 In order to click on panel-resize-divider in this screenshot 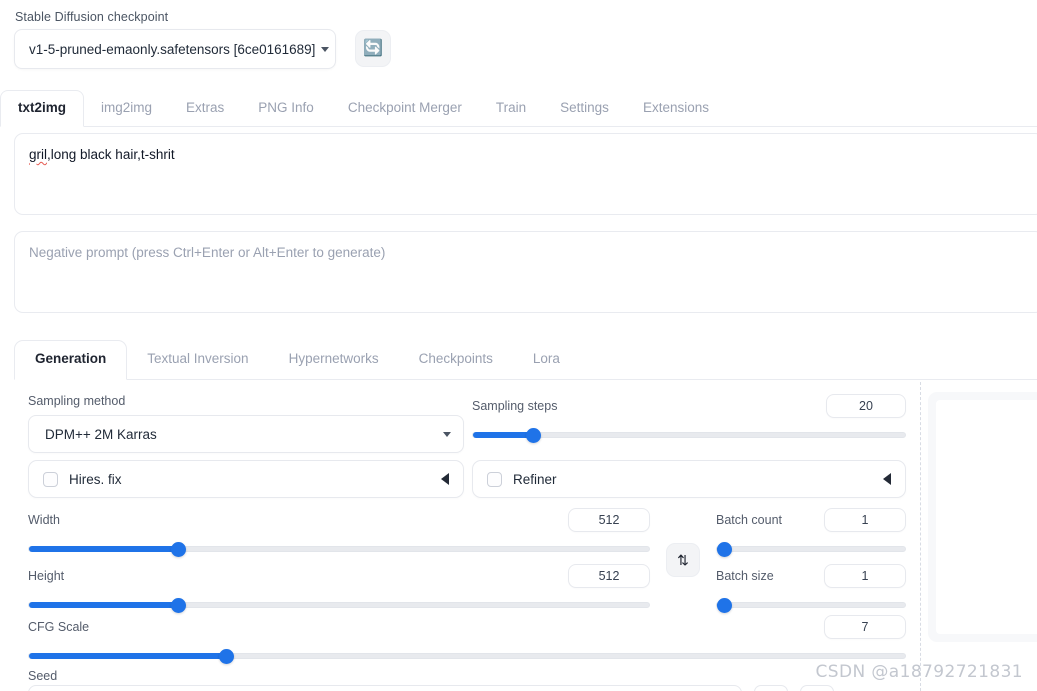, I will do `click(920, 536)`.